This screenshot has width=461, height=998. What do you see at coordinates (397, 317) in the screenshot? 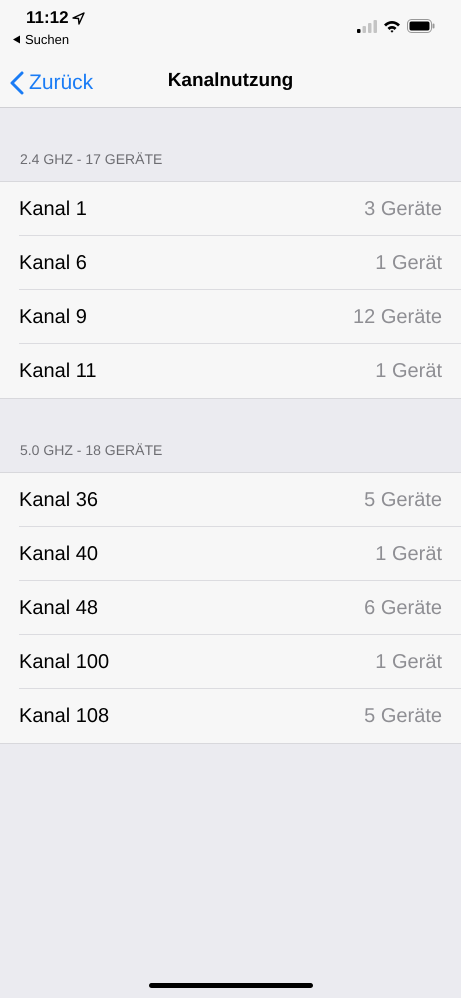
I see `device-count: 12 Geräte` at bounding box center [397, 317].